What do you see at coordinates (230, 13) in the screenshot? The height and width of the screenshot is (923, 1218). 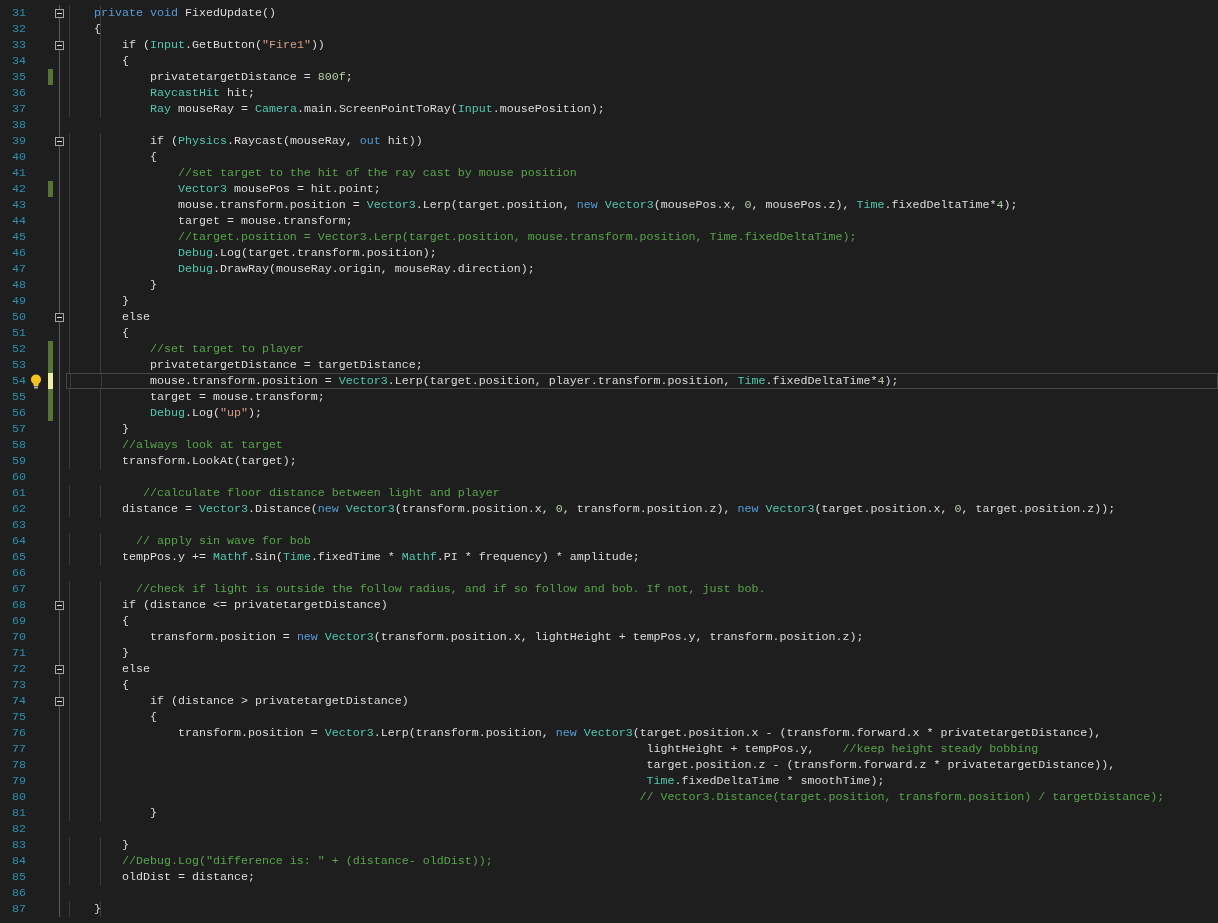 I see `code-text: FixedUpdate()` at bounding box center [230, 13].